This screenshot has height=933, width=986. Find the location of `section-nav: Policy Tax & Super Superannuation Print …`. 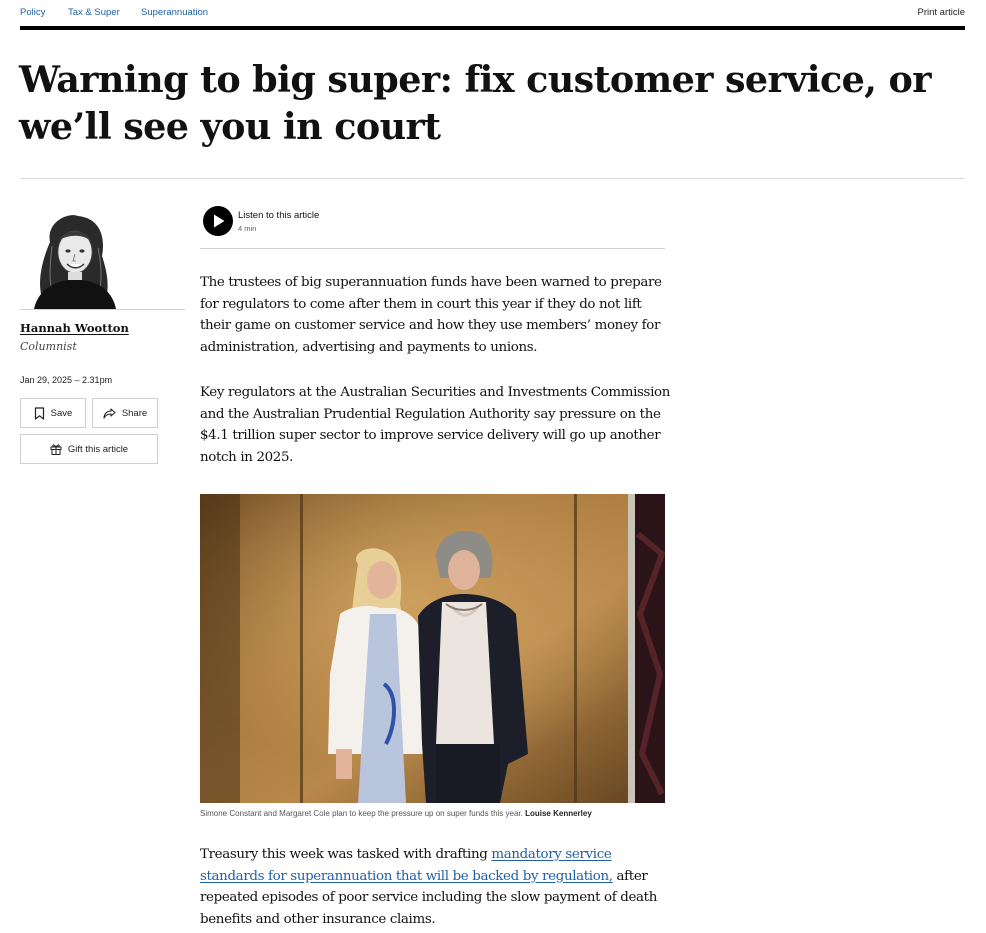

section-nav: Policy Tax & Super Superannuation Print … is located at coordinates (492, 14).